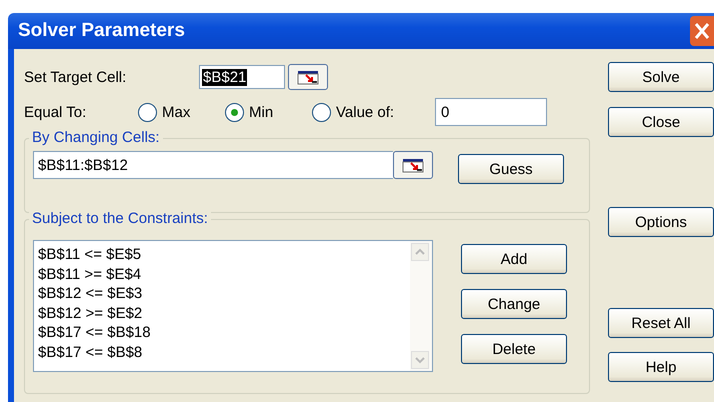 The width and height of the screenshot is (714, 402). Describe the element at coordinates (661, 367) in the screenshot. I see `dialog-button: Help` at that location.